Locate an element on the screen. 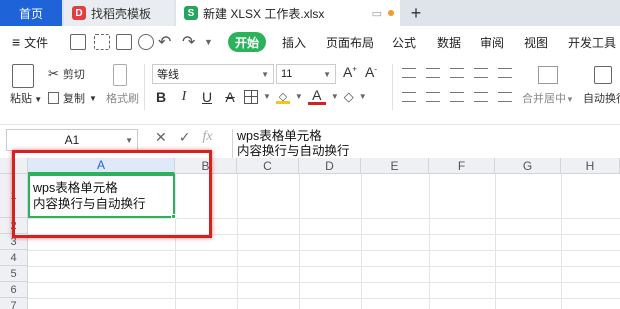  quick-access-dropdown-icon: ▼ is located at coordinates (208, 42).